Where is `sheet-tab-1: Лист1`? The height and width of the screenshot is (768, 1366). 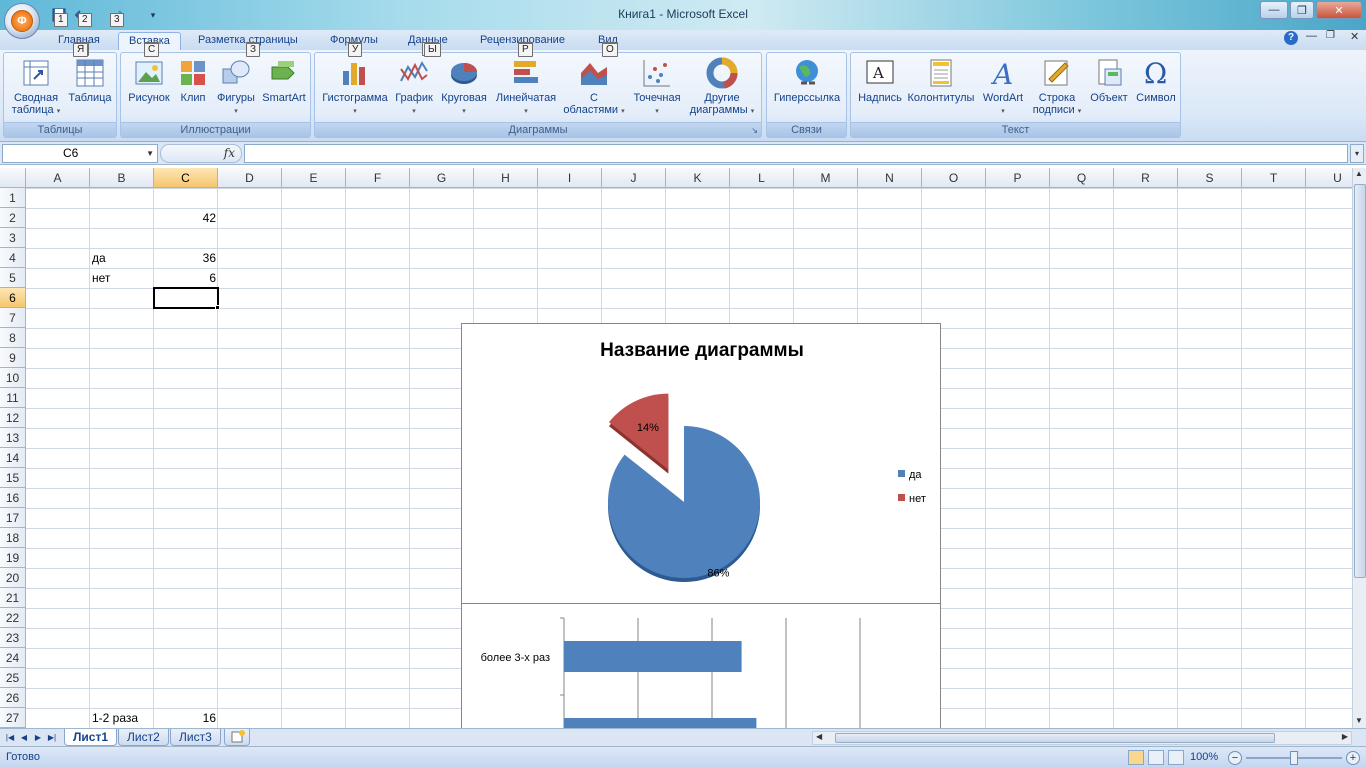
sheet-tab-1: Лист1 is located at coordinates (91, 737).